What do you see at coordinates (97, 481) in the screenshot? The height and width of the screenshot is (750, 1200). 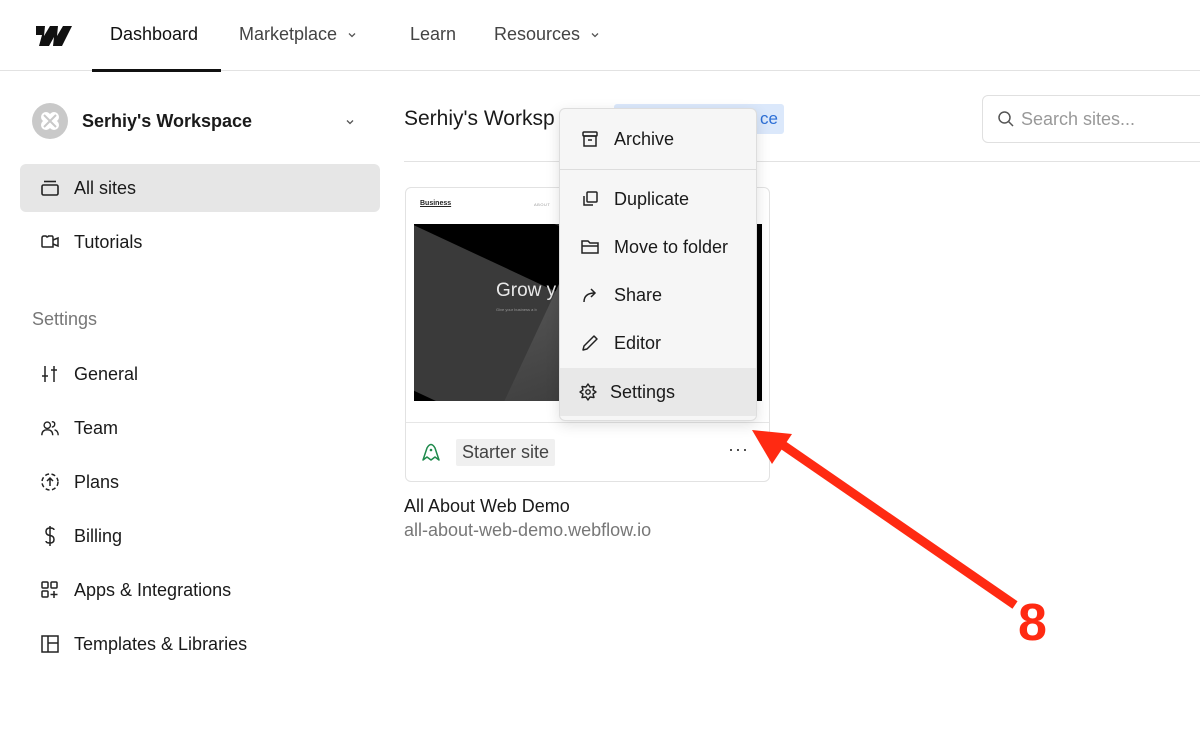 I see `sidebar-item-label: Plans` at bounding box center [97, 481].